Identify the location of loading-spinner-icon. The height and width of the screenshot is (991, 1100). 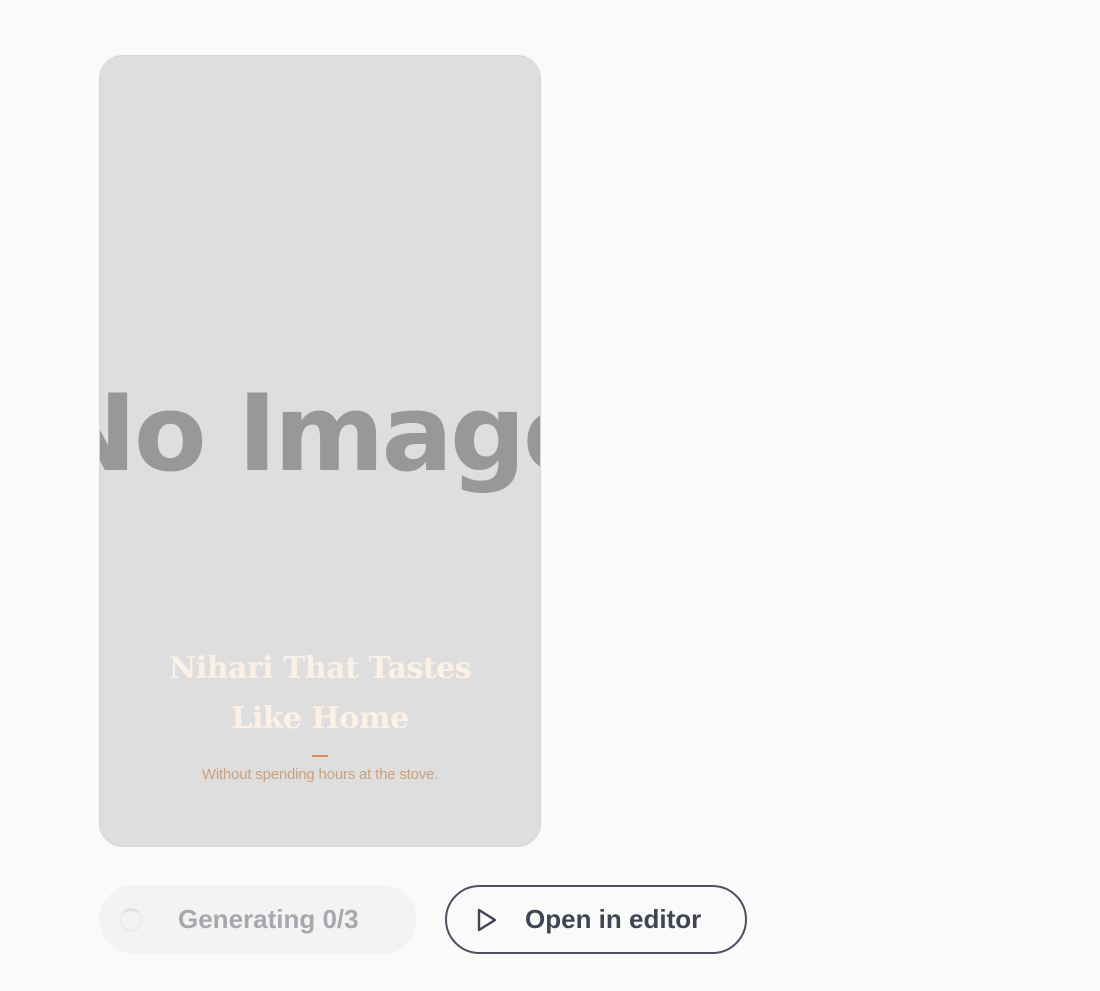
(131, 919).